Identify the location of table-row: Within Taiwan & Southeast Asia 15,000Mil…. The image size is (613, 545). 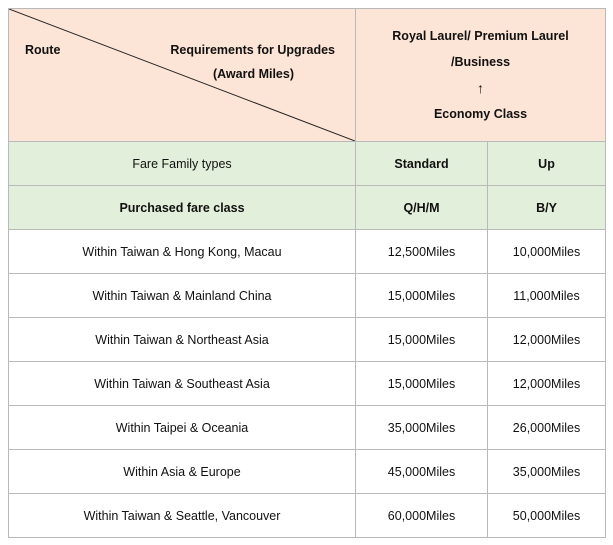
(307, 383).